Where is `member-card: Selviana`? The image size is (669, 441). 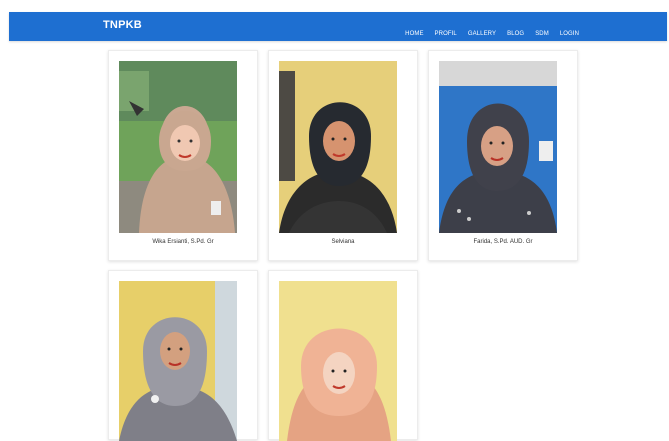 member-card: Selviana is located at coordinates (343, 155).